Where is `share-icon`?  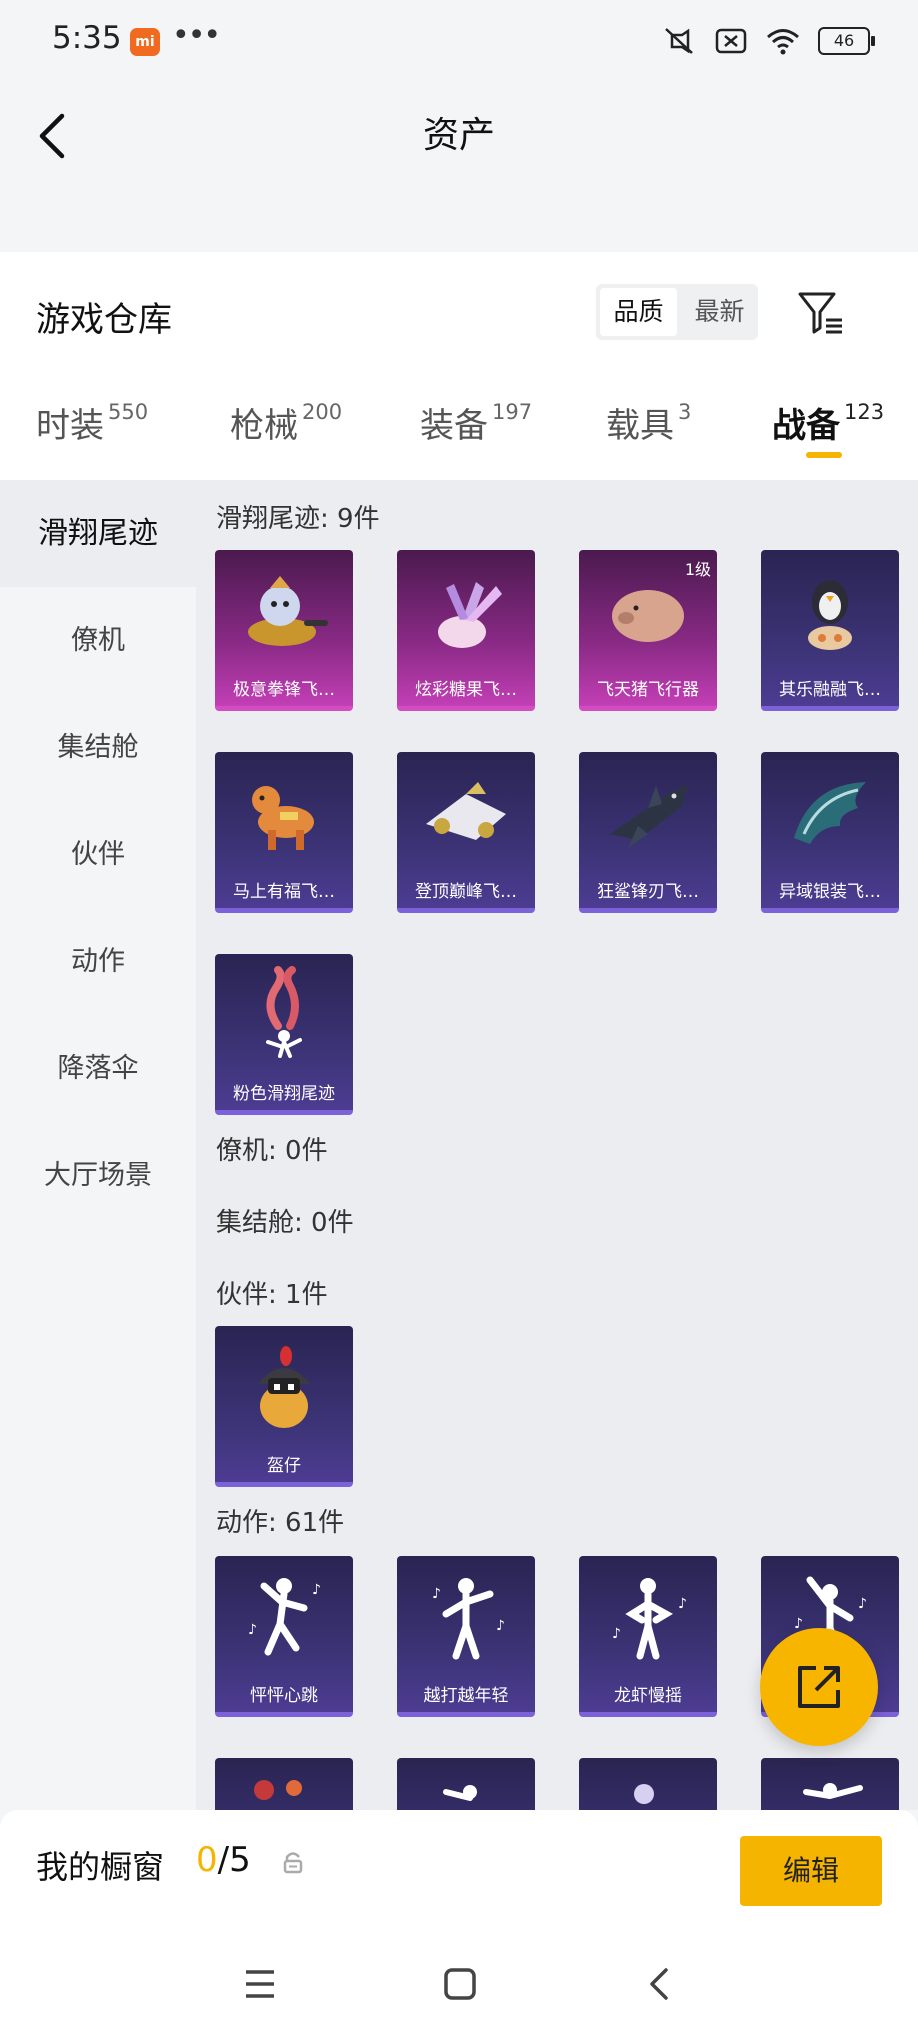
share-icon is located at coordinates (819, 1687).